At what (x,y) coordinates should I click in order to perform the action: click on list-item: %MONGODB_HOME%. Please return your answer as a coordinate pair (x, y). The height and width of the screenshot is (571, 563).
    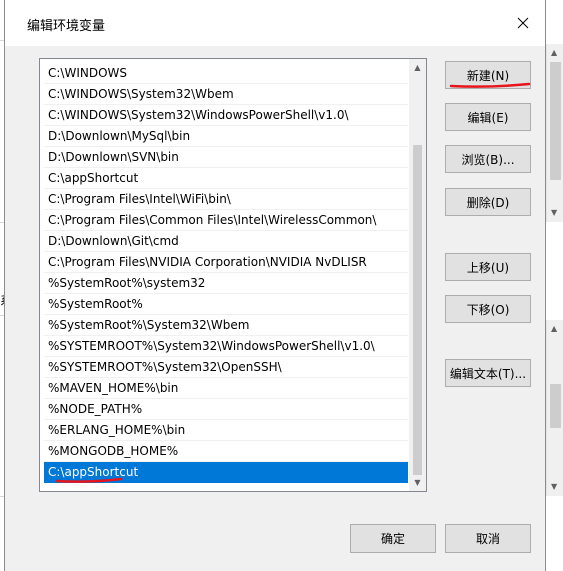
    Looking at the image, I should click on (226, 451).